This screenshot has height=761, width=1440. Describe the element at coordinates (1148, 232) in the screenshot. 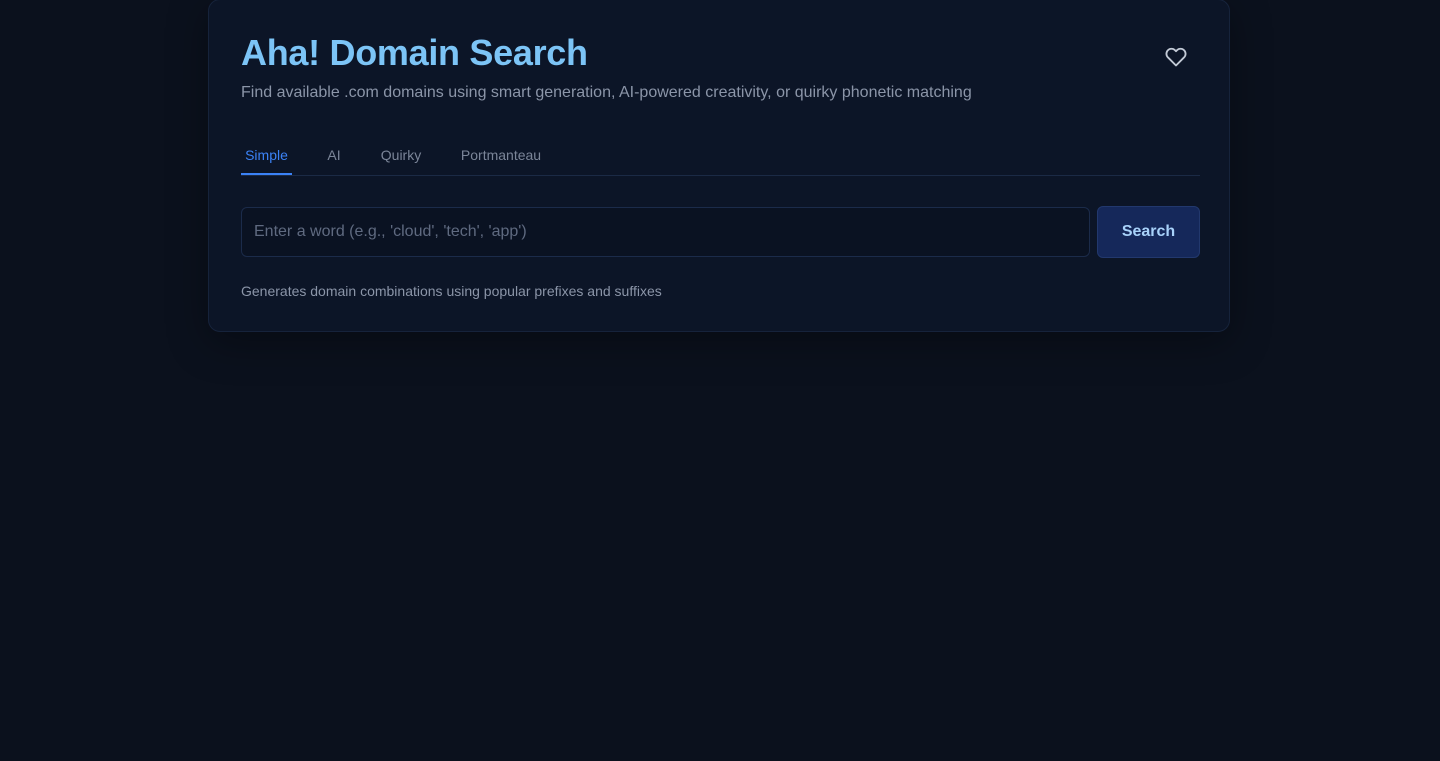

I see `search-button: Search` at that location.